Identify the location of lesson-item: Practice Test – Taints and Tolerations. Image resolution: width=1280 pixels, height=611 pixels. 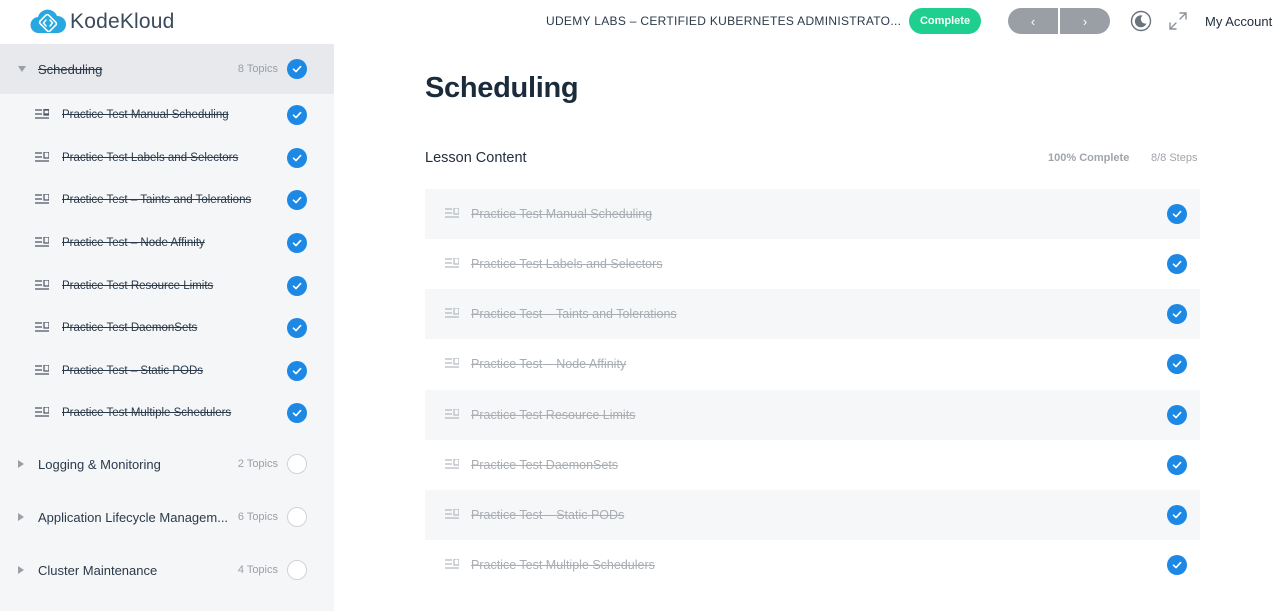
(812, 314).